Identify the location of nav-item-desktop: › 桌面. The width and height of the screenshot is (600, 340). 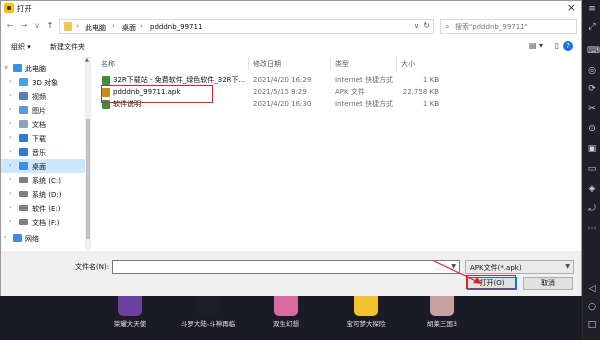
(43, 166).